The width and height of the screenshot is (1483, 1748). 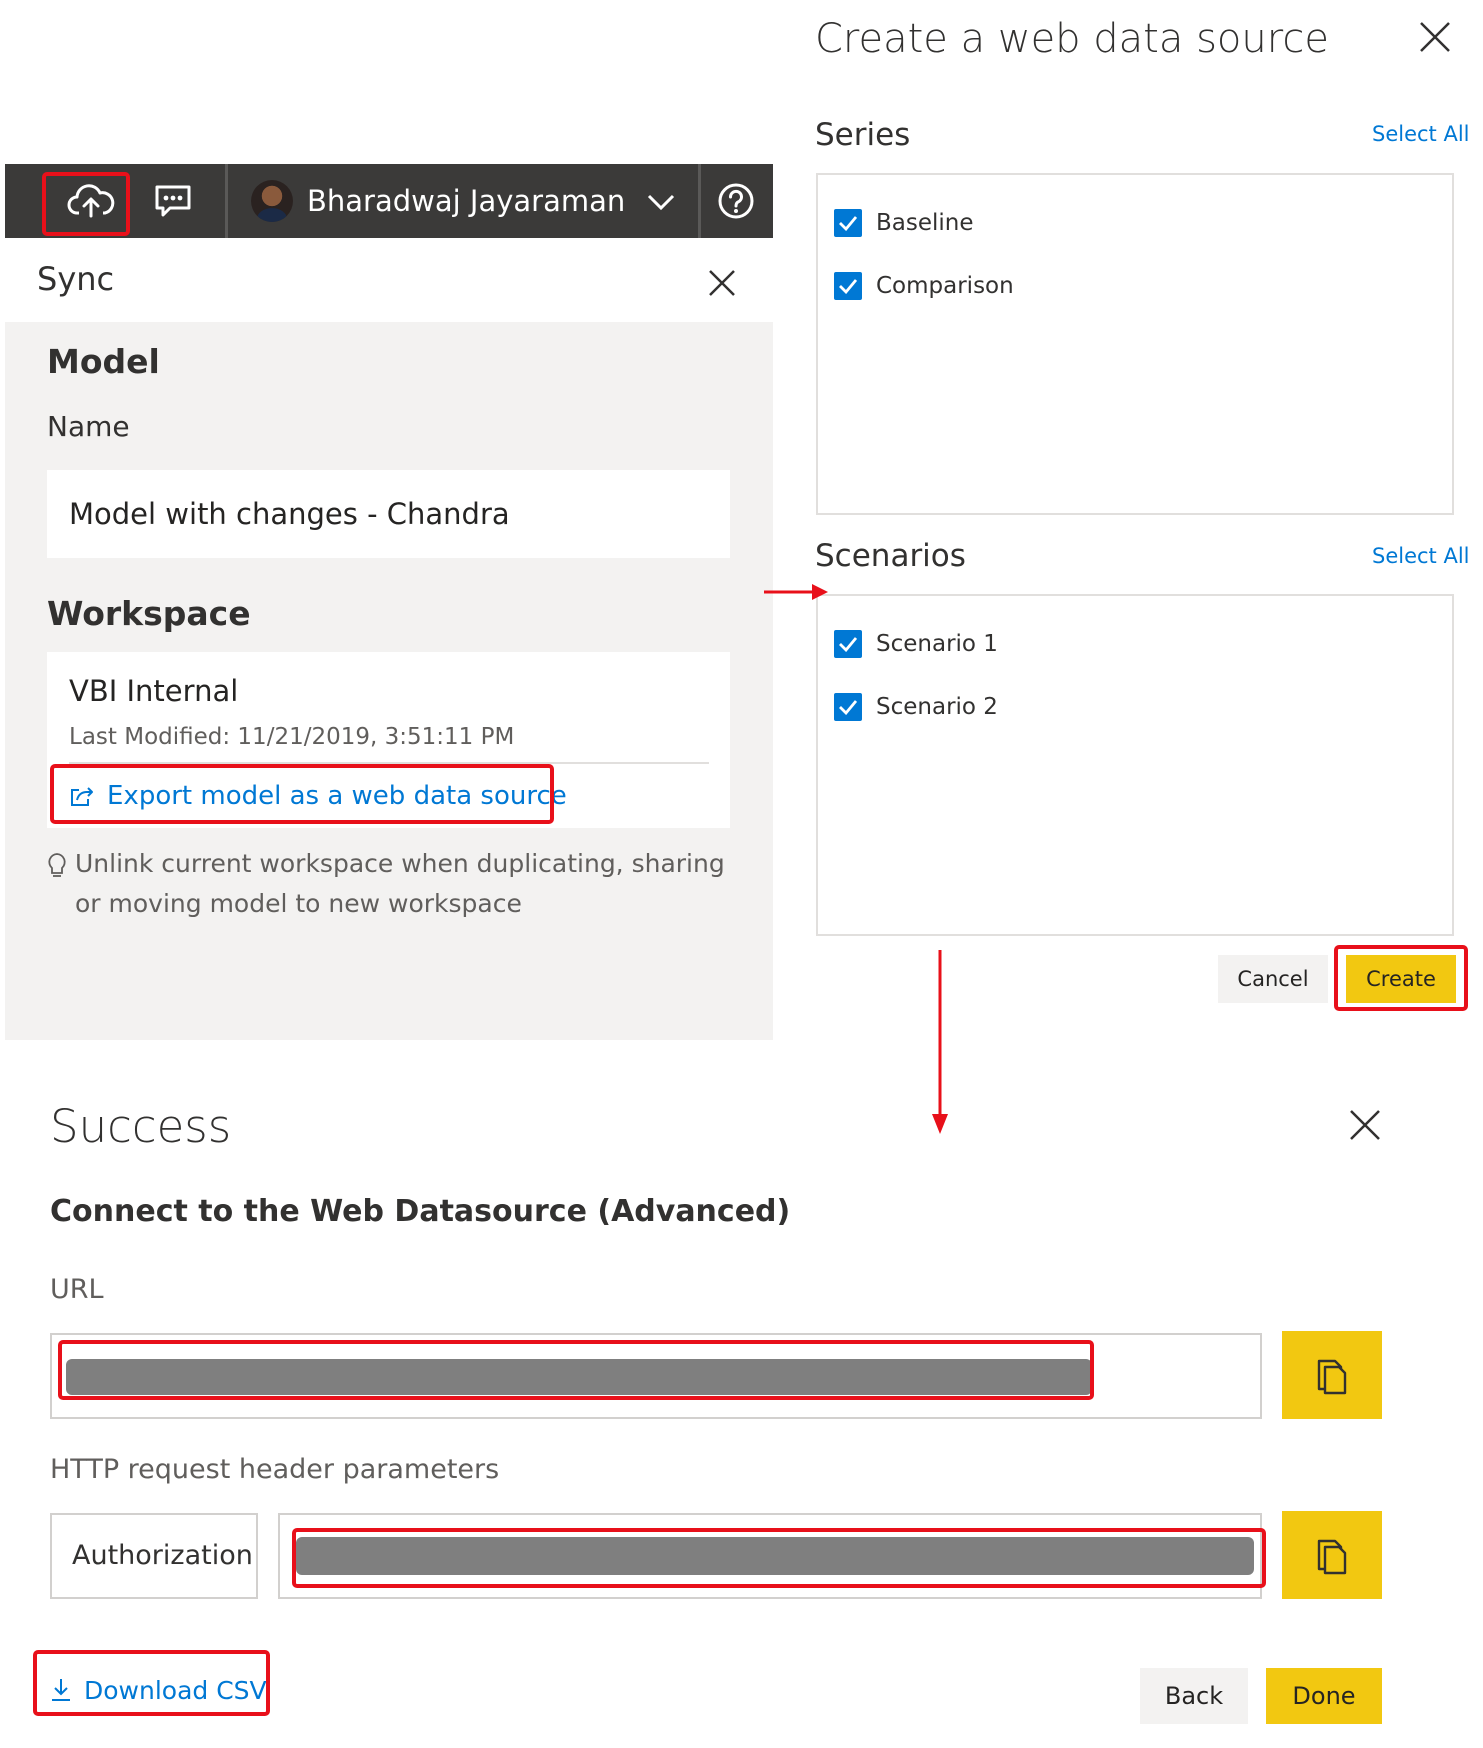 I want to click on sync-button, so click(x=91, y=201).